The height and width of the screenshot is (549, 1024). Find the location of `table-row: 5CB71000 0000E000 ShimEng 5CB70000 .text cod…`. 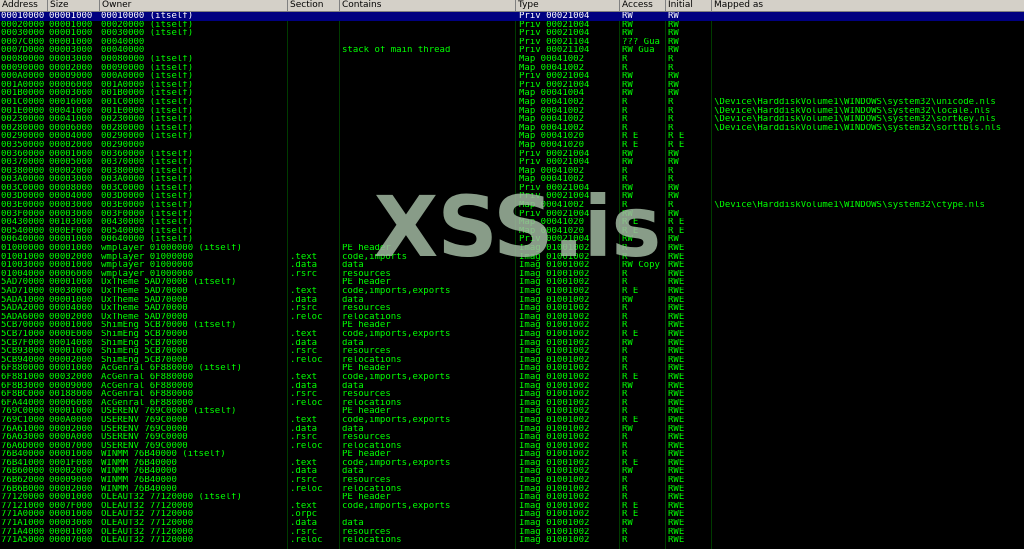

table-row: 5CB71000 0000E000 ShimEng 5CB70000 .text cod… is located at coordinates (512, 334).